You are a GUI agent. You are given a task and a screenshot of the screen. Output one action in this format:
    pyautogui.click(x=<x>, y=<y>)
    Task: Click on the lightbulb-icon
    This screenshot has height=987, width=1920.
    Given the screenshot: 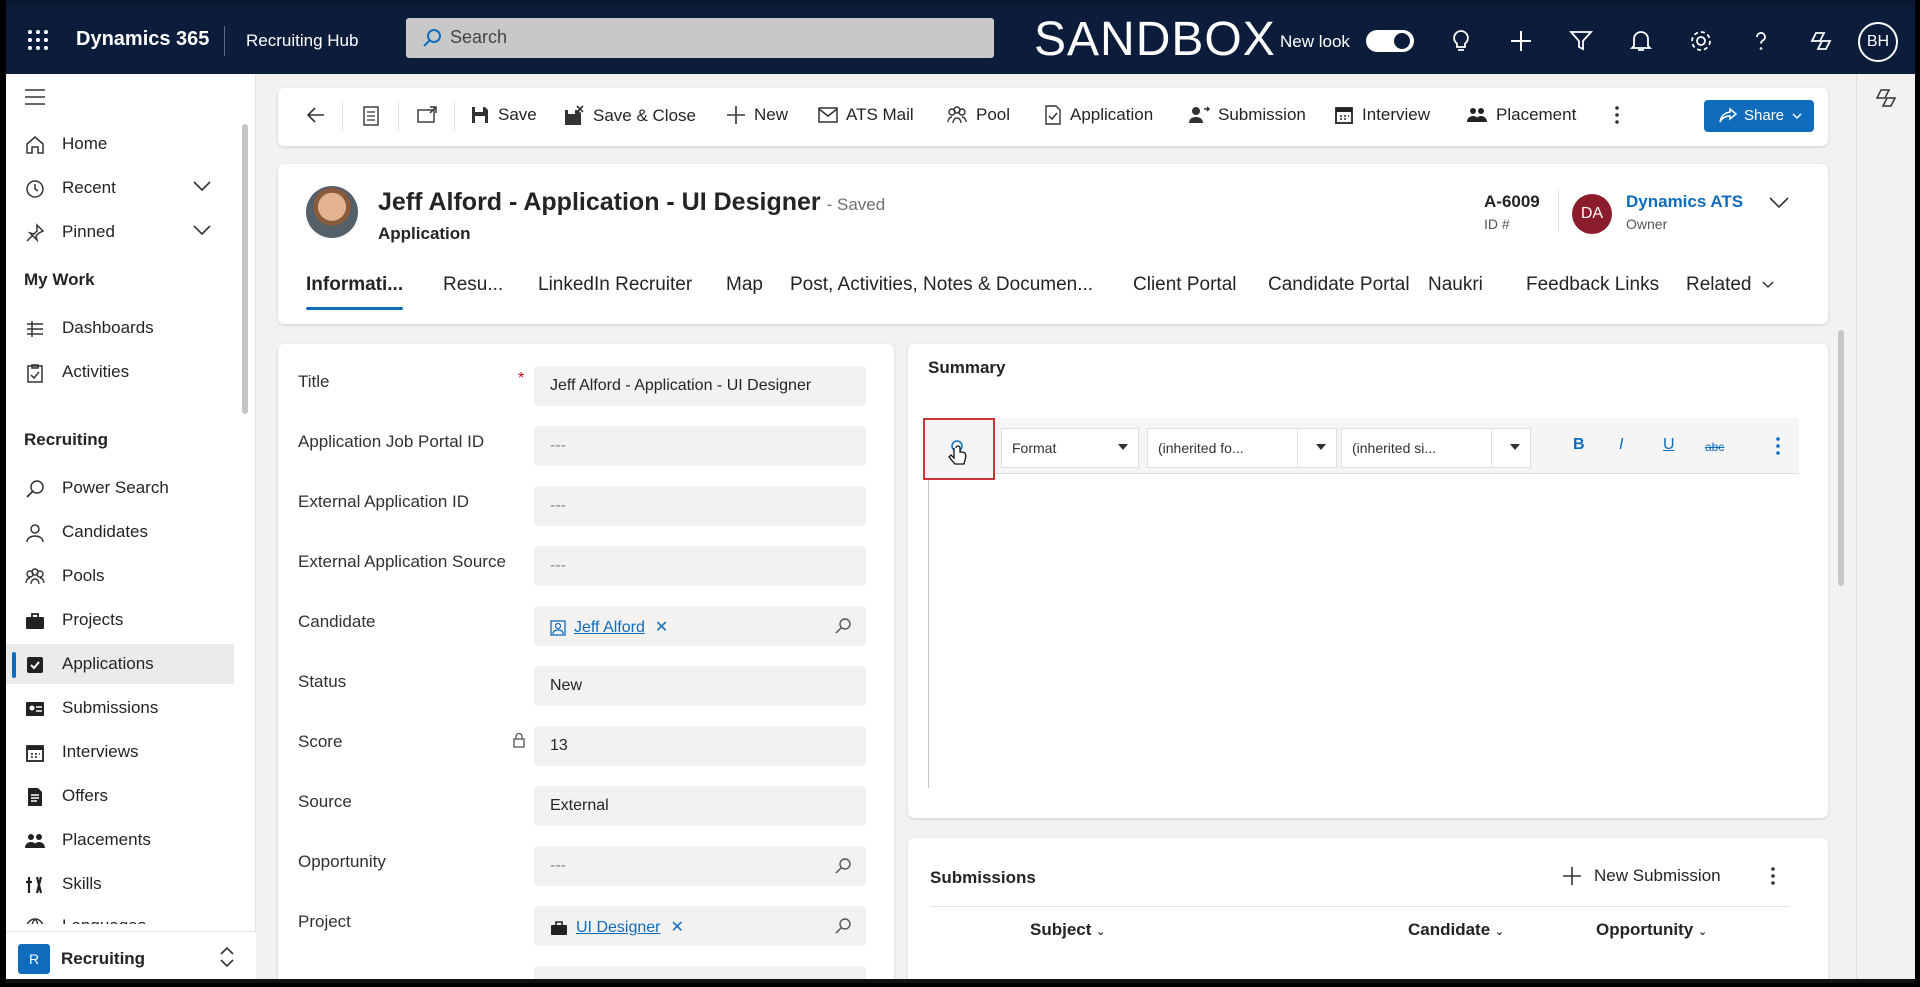 What is the action you would take?
    pyautogui.click(x=1461, y=41)
    